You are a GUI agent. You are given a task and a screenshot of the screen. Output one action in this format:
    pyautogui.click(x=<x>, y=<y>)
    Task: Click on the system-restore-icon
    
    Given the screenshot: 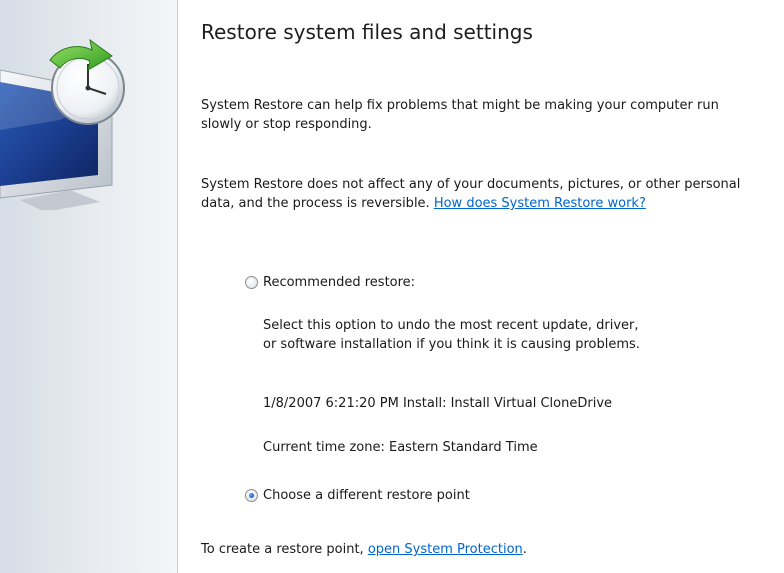 What is the action you would take?
    pyautogui.click(x=62, y=124)
    